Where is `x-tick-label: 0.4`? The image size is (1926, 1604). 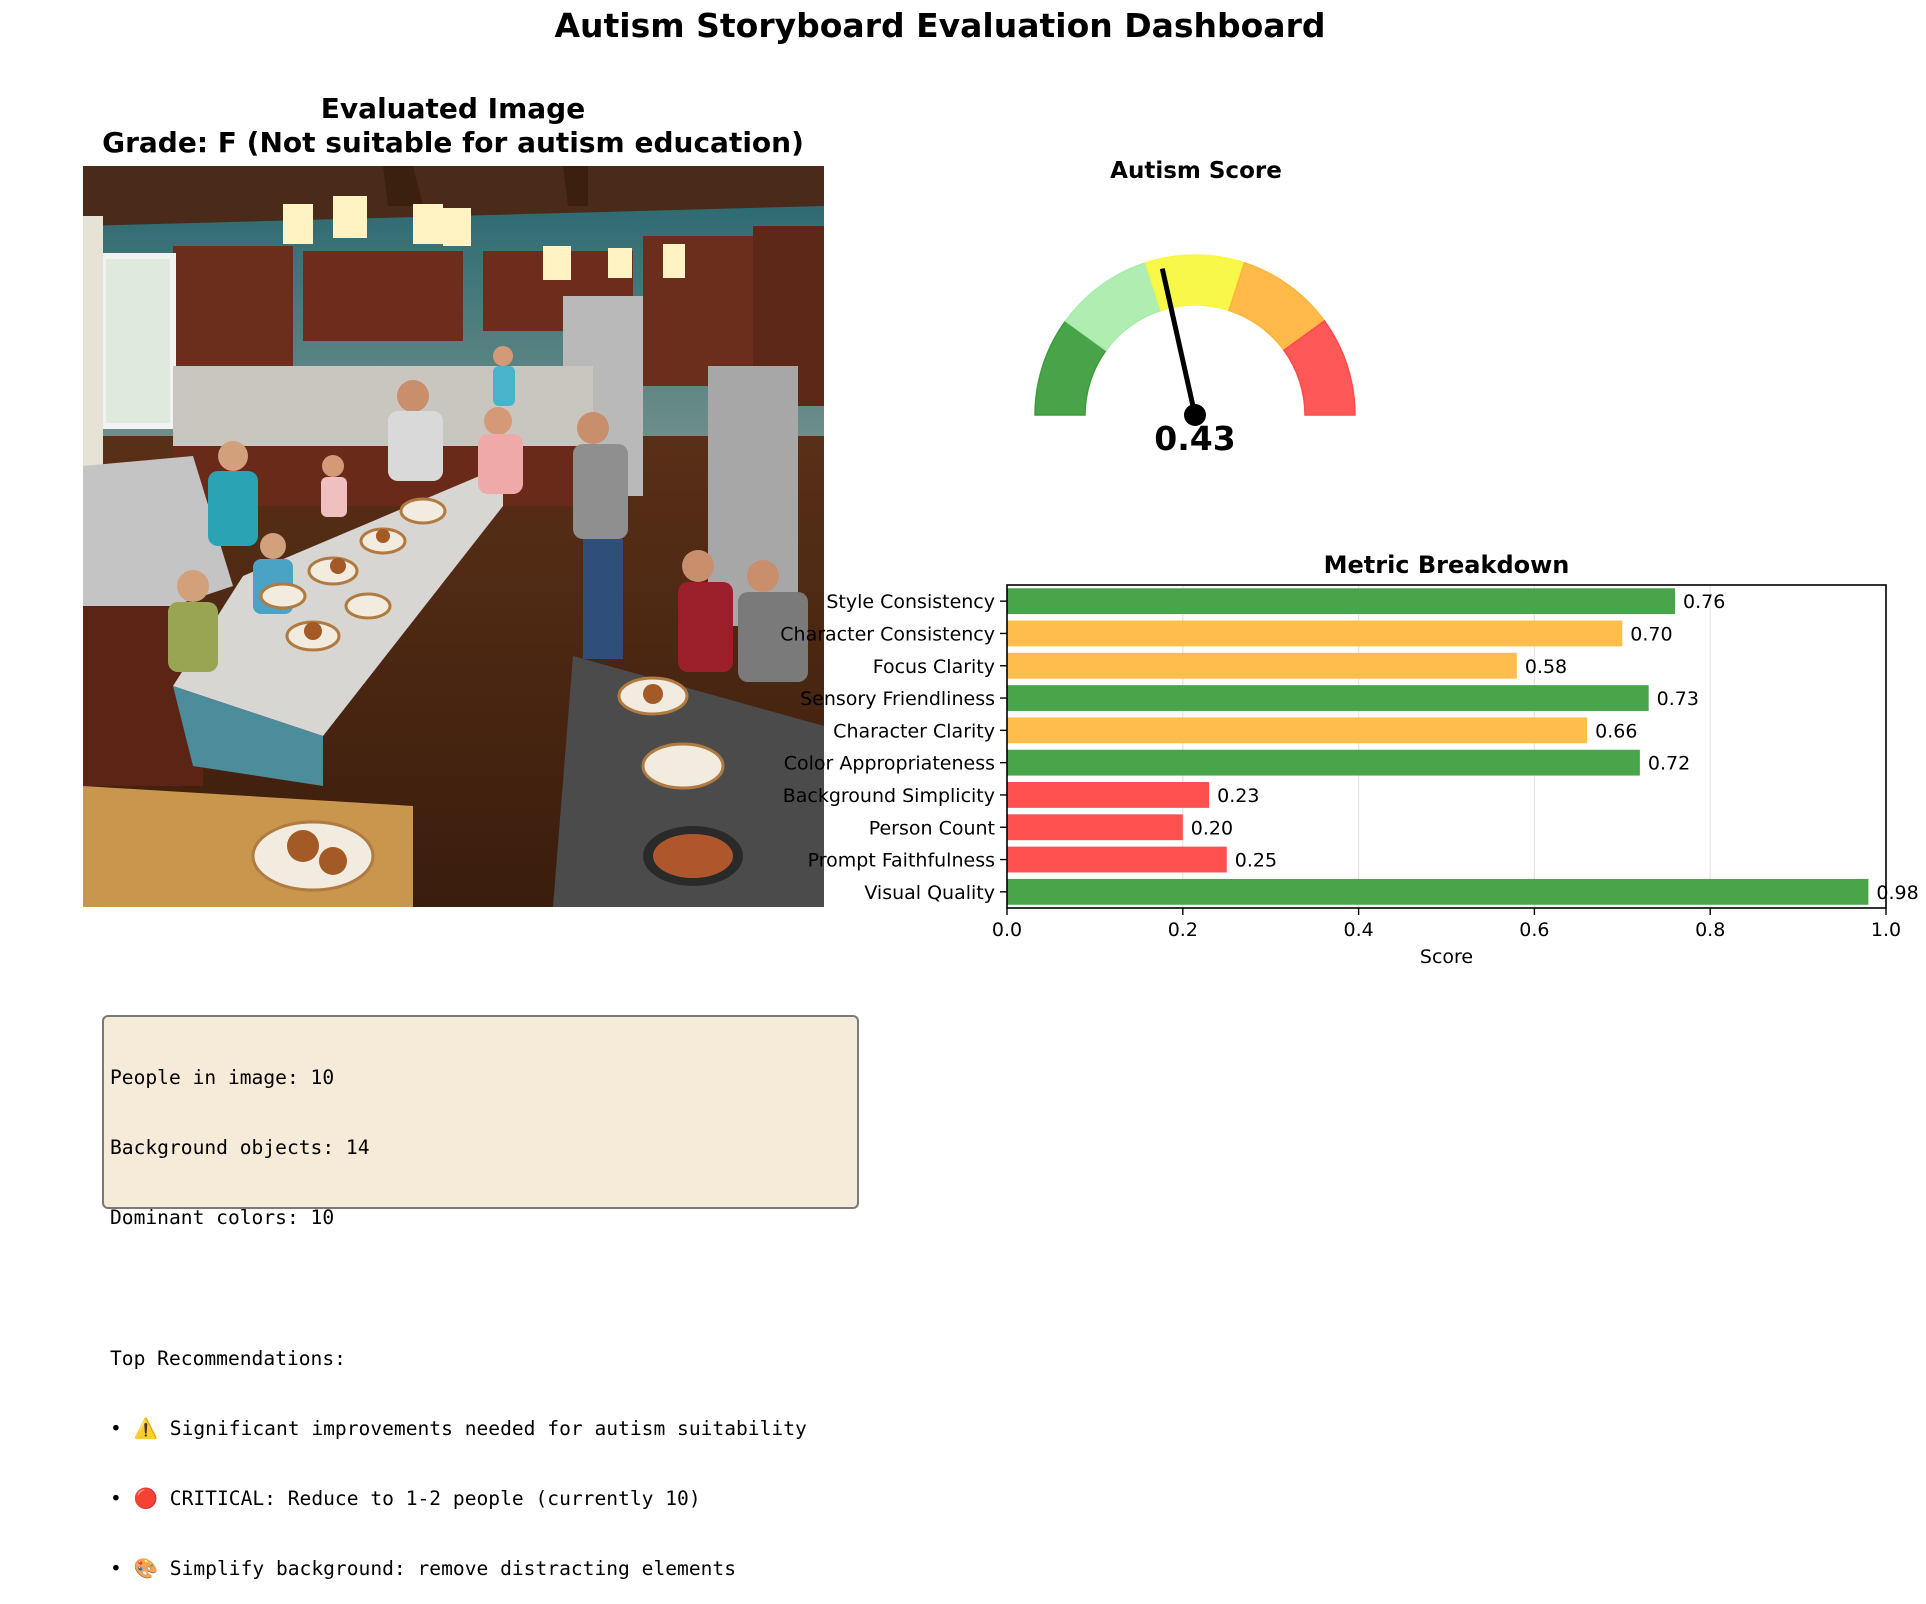
x-tick-label: 0.4 is located at coordinates (1358, 930).